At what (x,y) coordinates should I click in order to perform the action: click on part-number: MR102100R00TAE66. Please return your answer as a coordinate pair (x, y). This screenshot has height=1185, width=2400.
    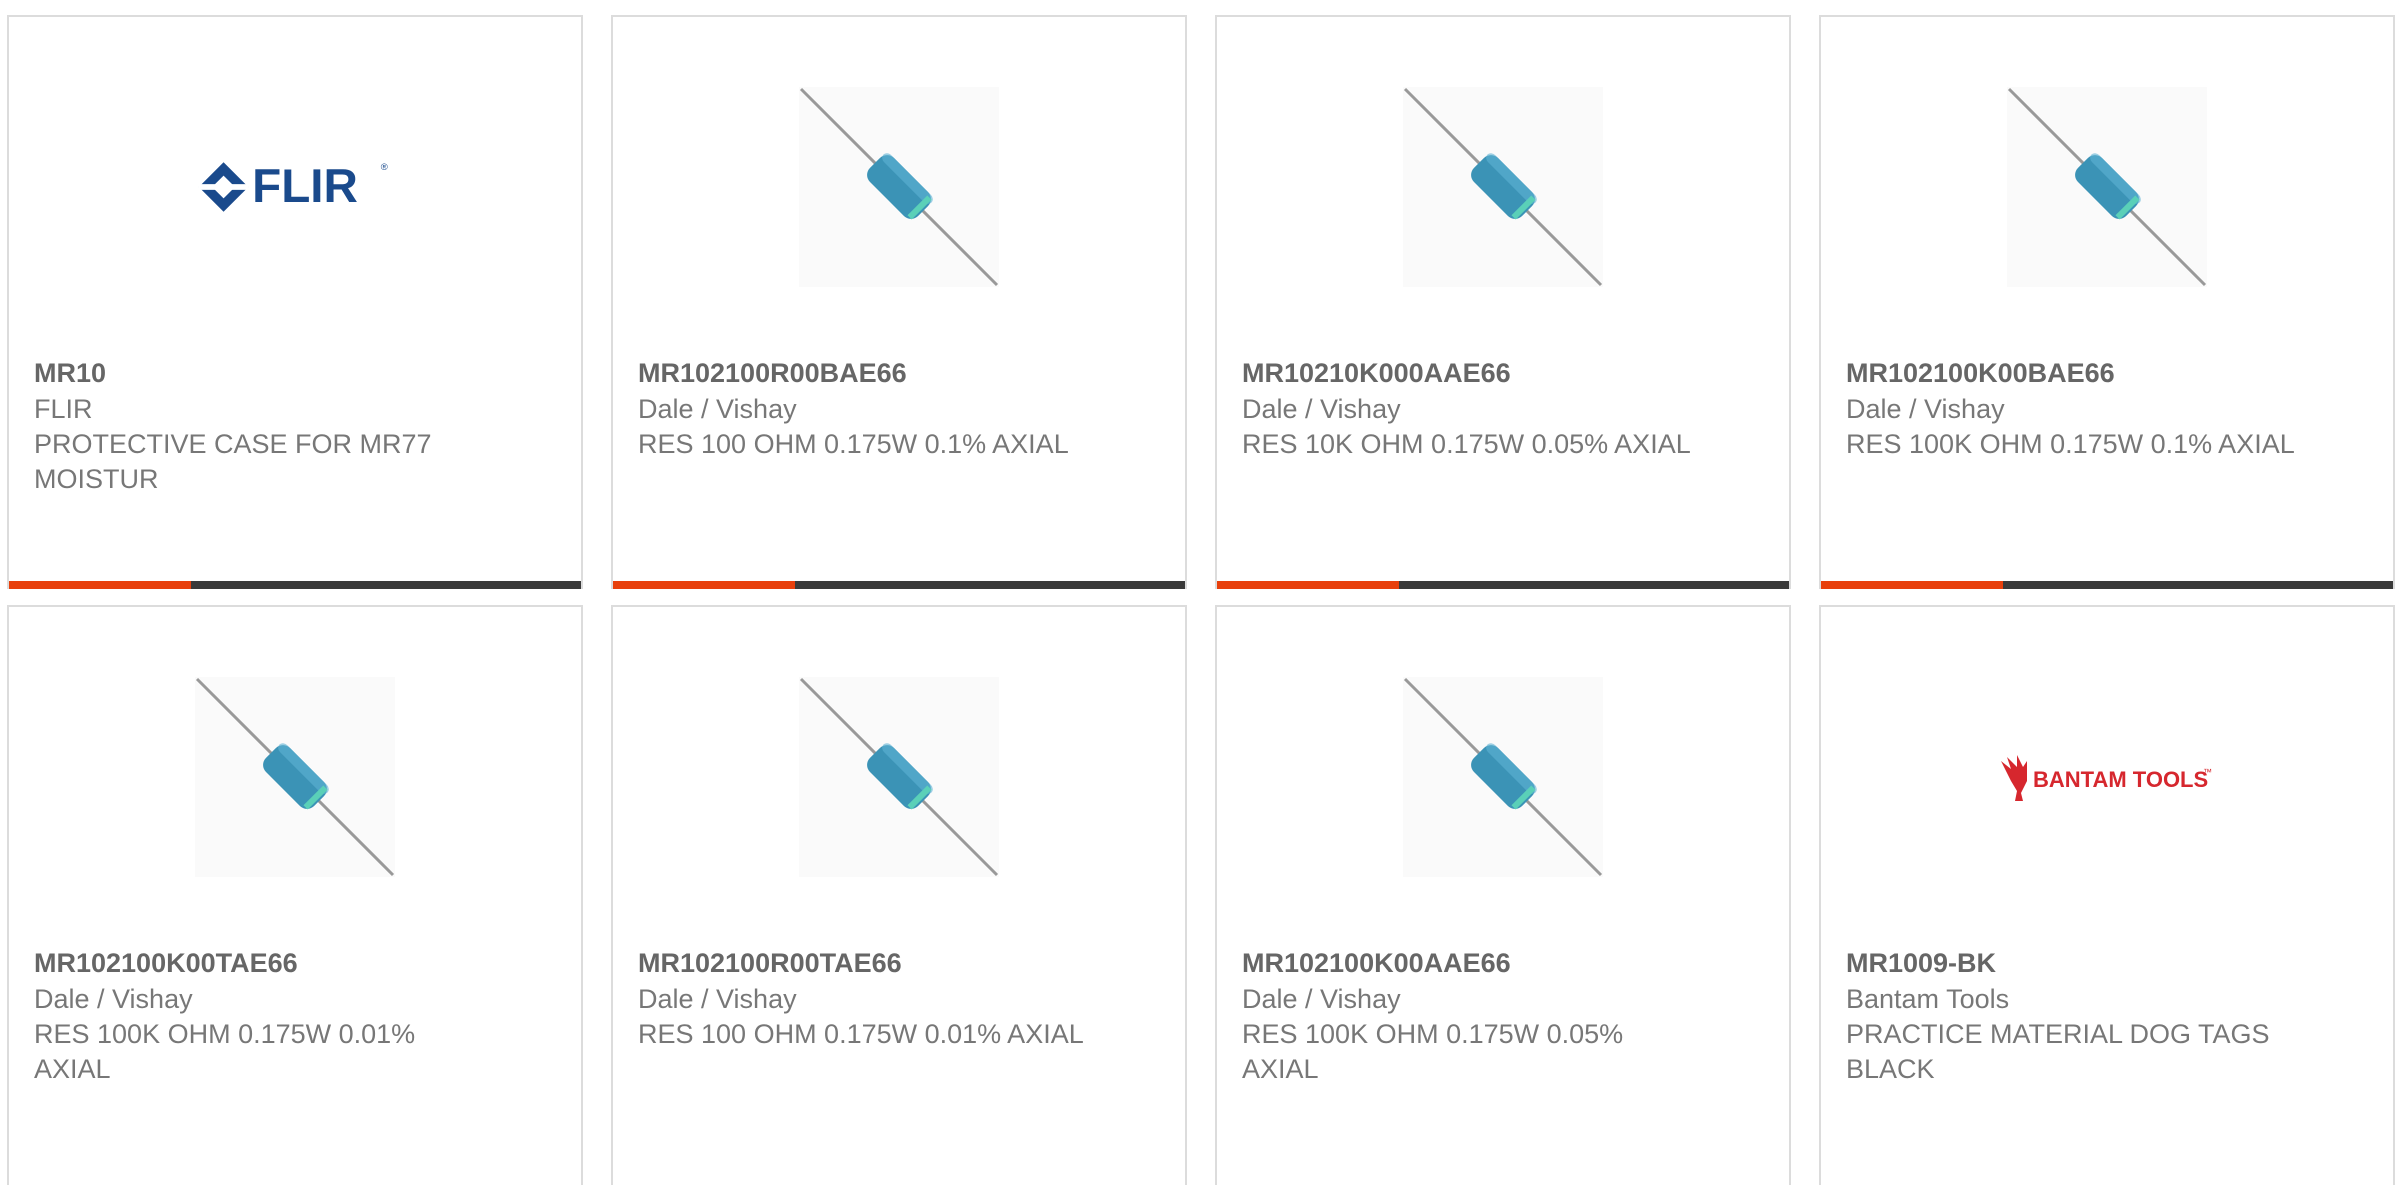
    Looking at the image, I should click on (901, 963).